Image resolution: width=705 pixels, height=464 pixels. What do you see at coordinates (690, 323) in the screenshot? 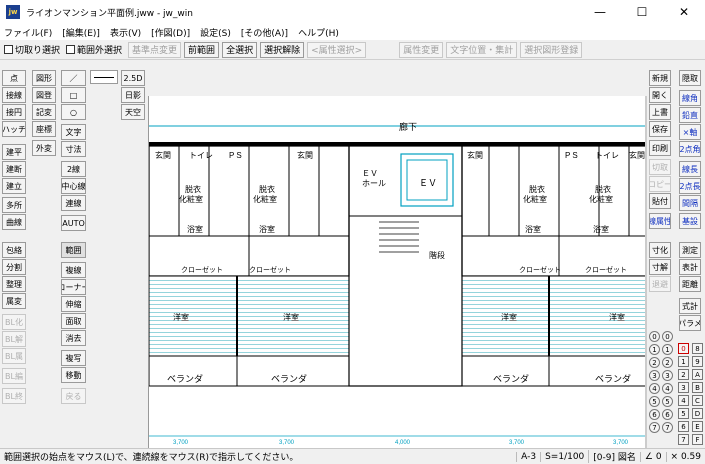
I see `right-col2-button-13: パラメ` at bounding box center [690, 323].